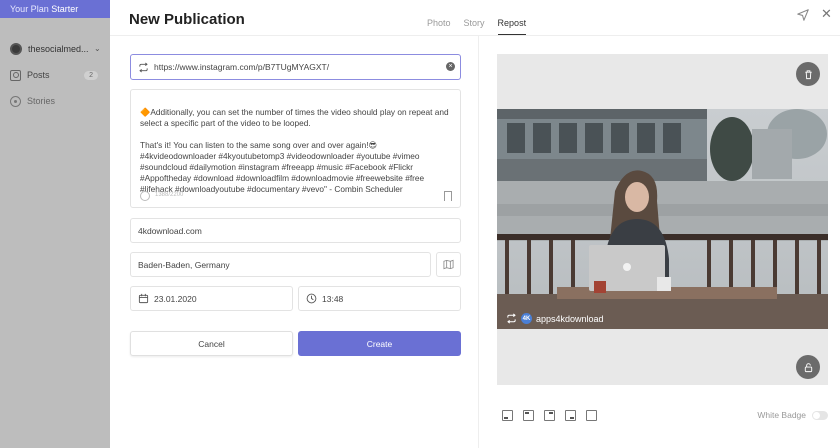 This screenshot has height=448, width=840. What do you see at coordinates (439, 26) in the screenshot?
I see `tab-photo: Photo` at bounding box center [439, 26].